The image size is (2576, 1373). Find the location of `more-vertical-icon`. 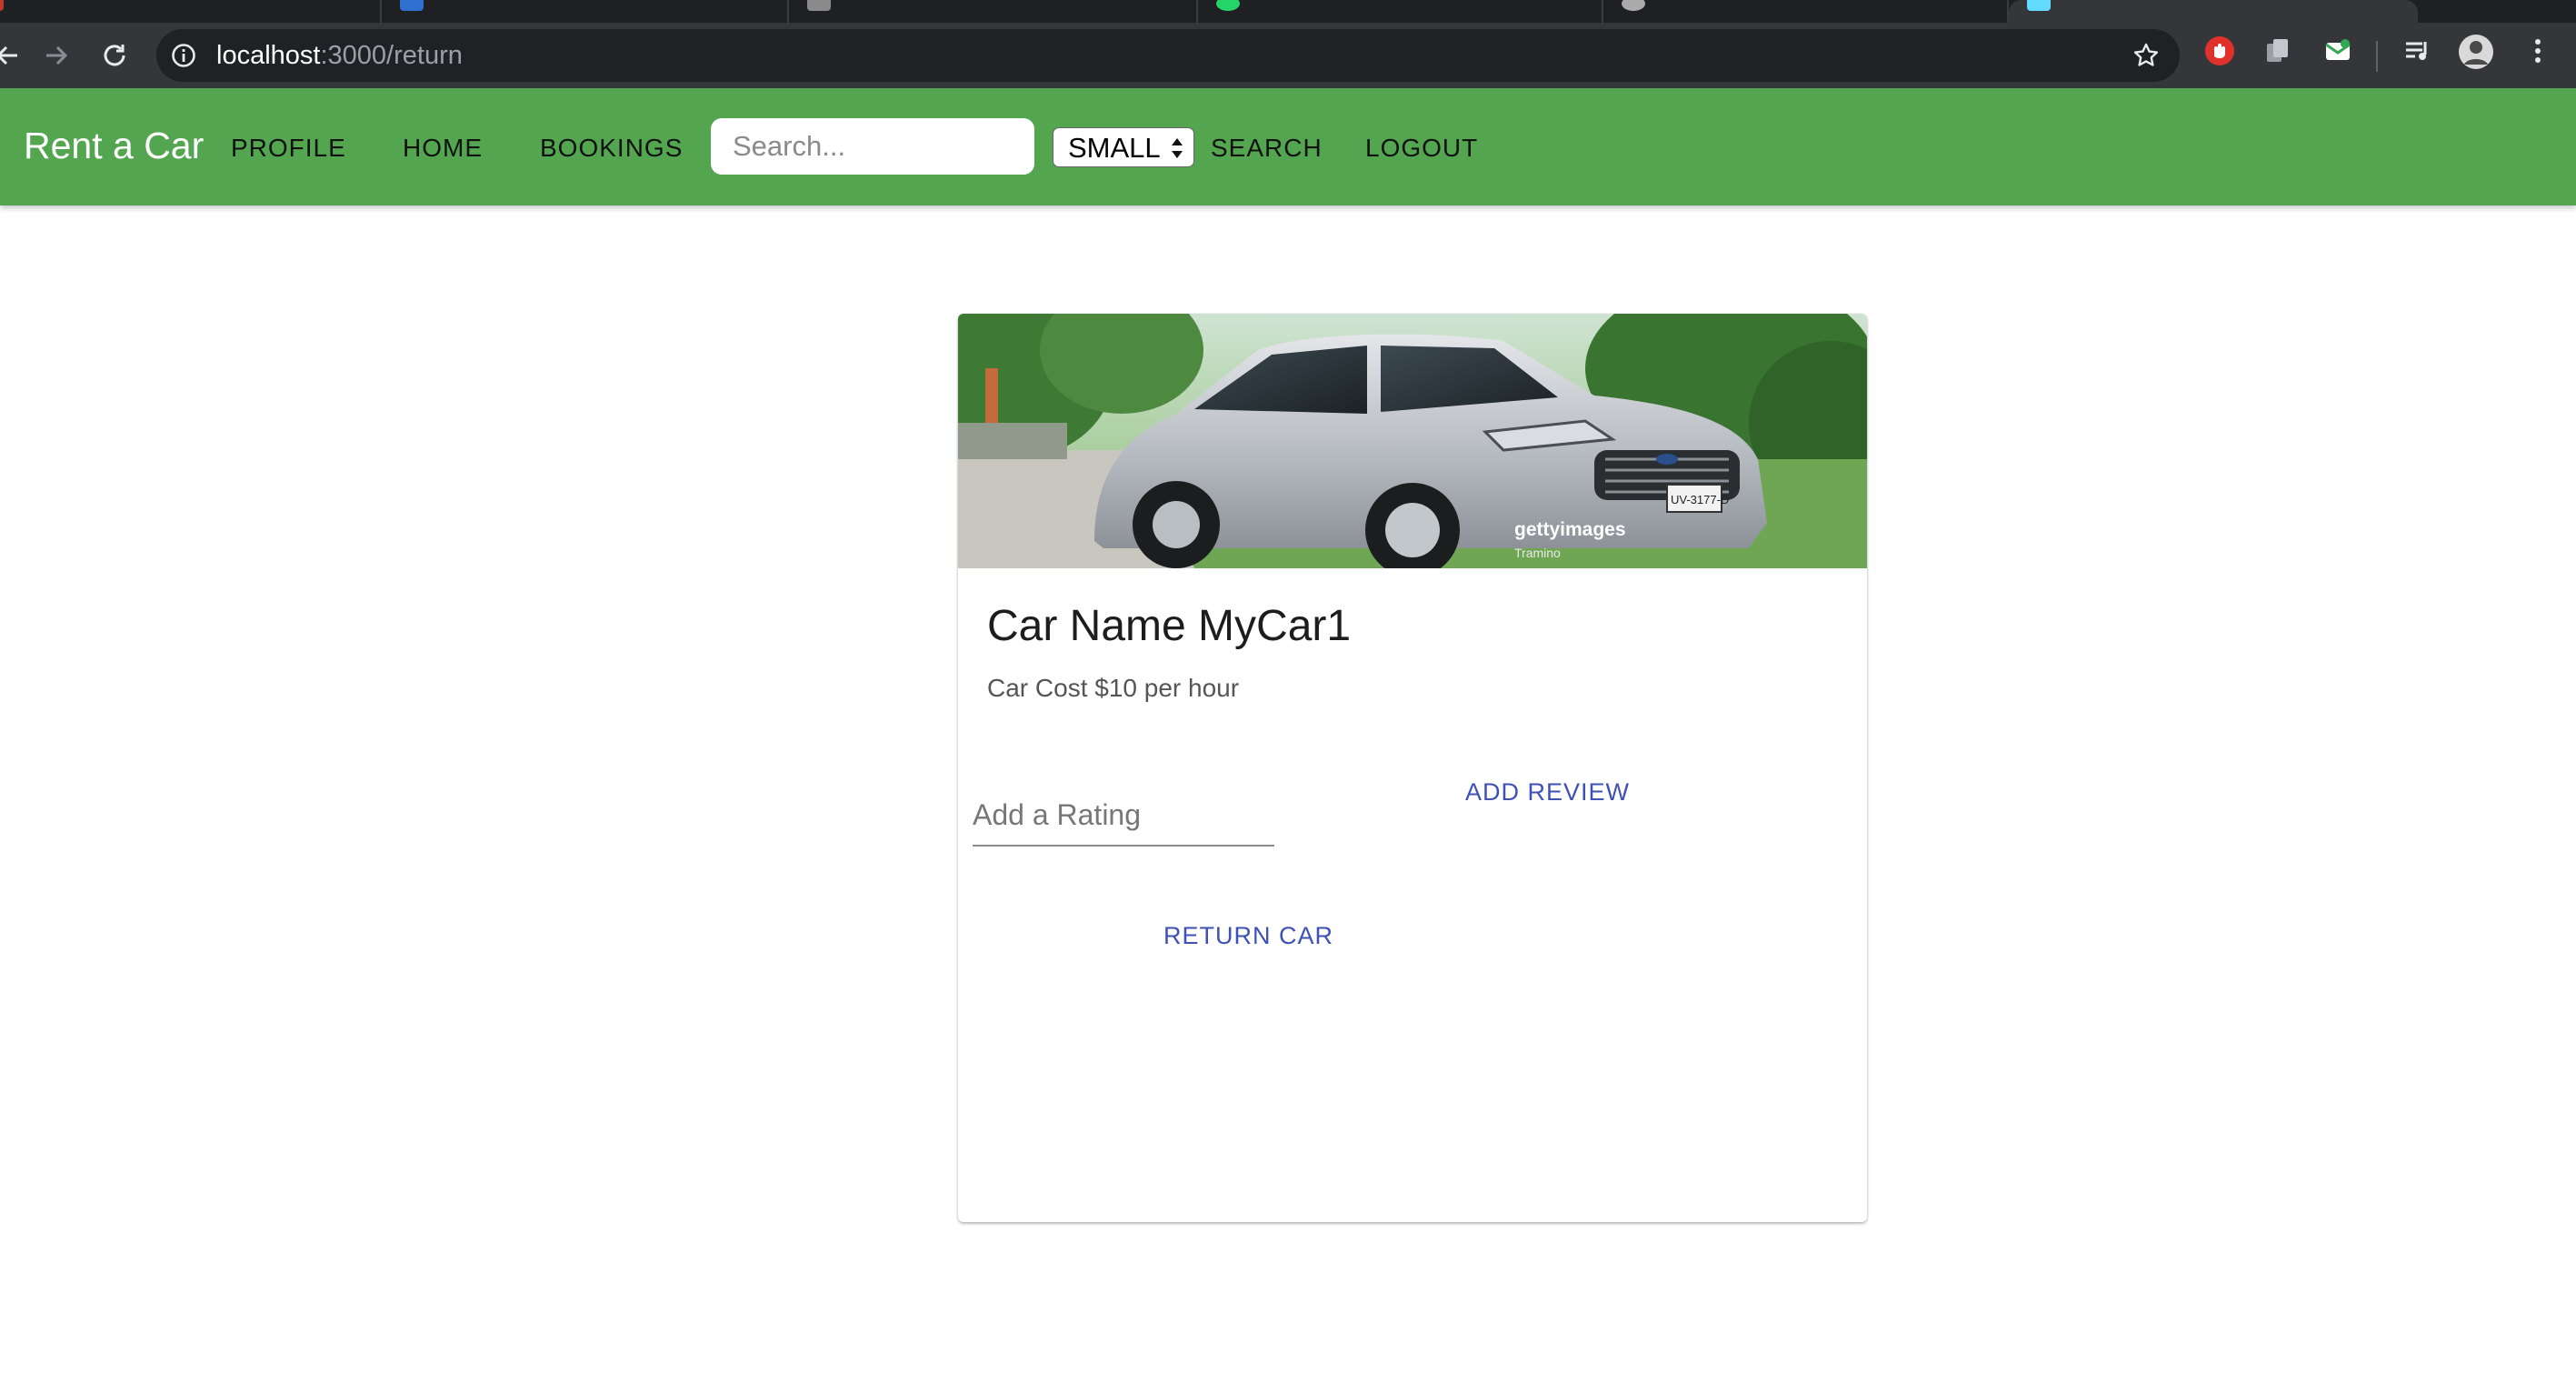

more-vertical-icon is located at coordinates (2537, 51).